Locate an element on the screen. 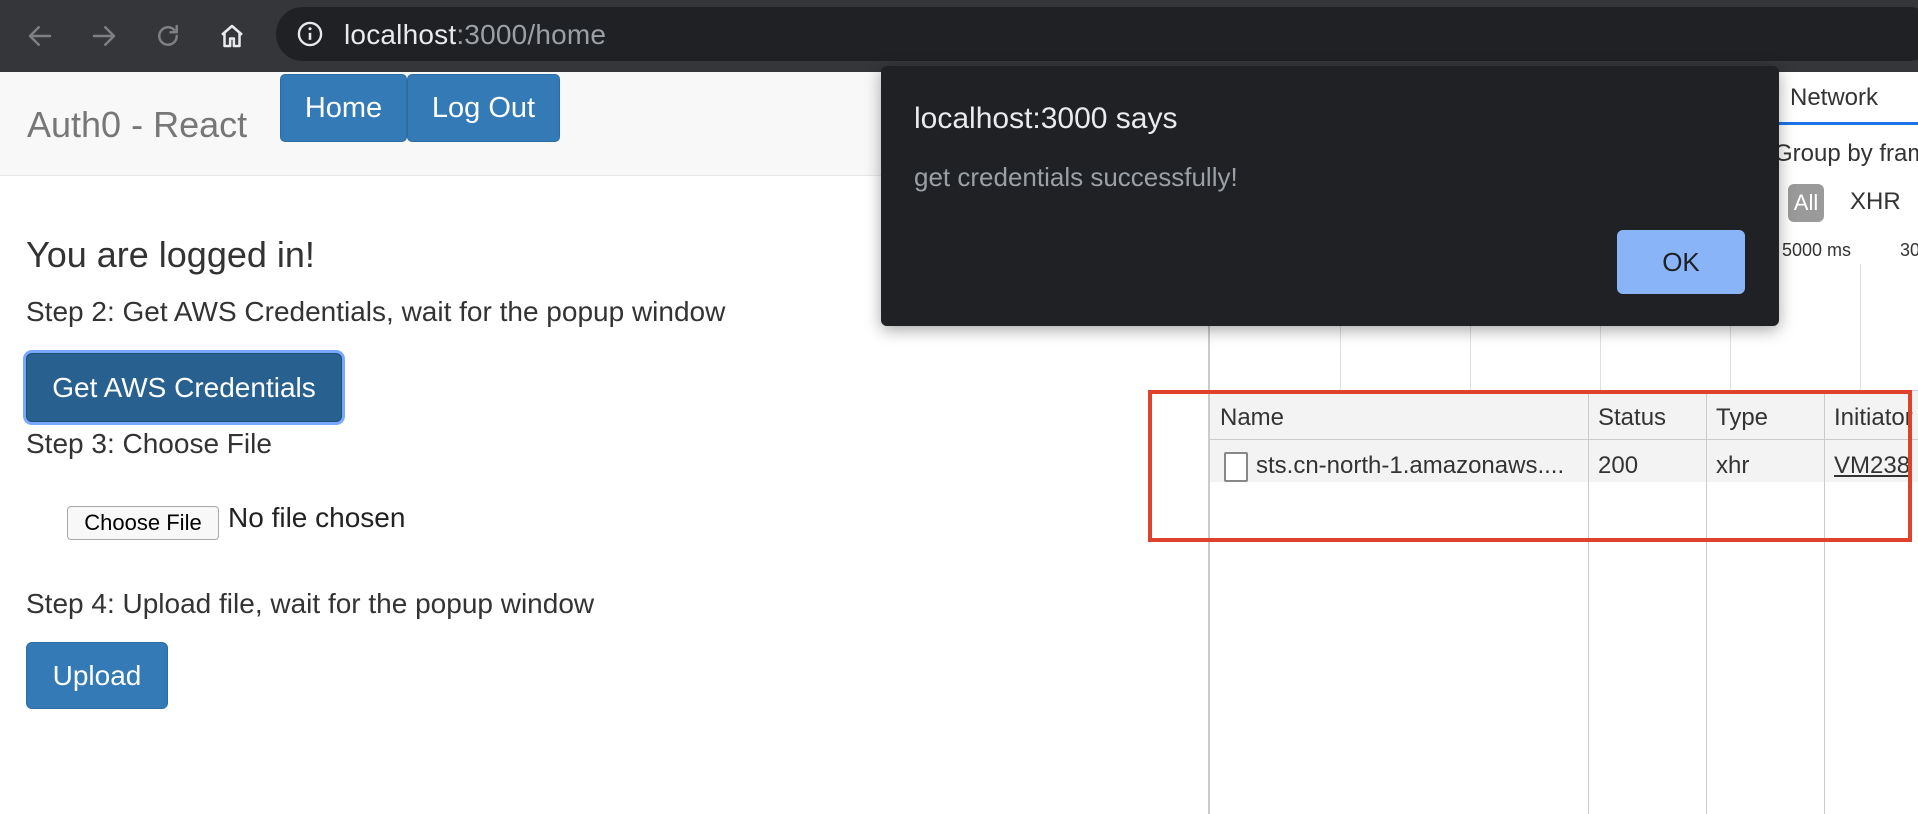  url-text: localhost:3000/home is located at coordinates (475, 35).